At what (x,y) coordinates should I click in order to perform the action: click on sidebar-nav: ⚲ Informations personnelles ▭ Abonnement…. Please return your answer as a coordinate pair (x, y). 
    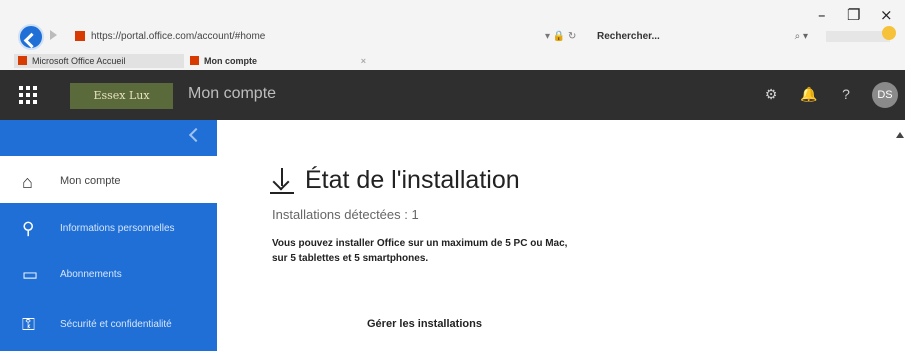
    Looking at the image, I should click on (108, 277).